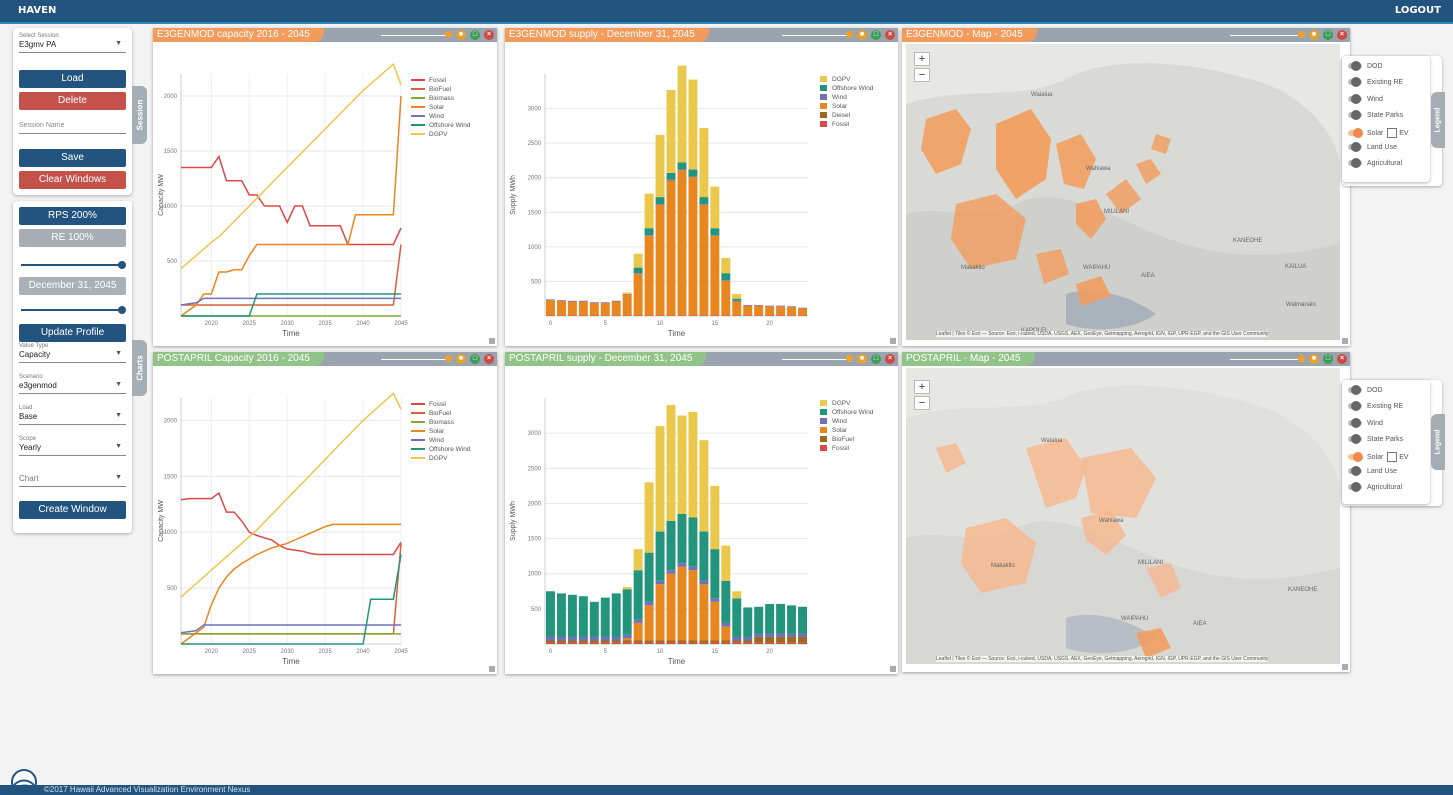 The height and width of the screenshot is (795, 1453). Describe the element at coordinates (72, 79) in the screenshot. I see `load-button: Load` at that location.